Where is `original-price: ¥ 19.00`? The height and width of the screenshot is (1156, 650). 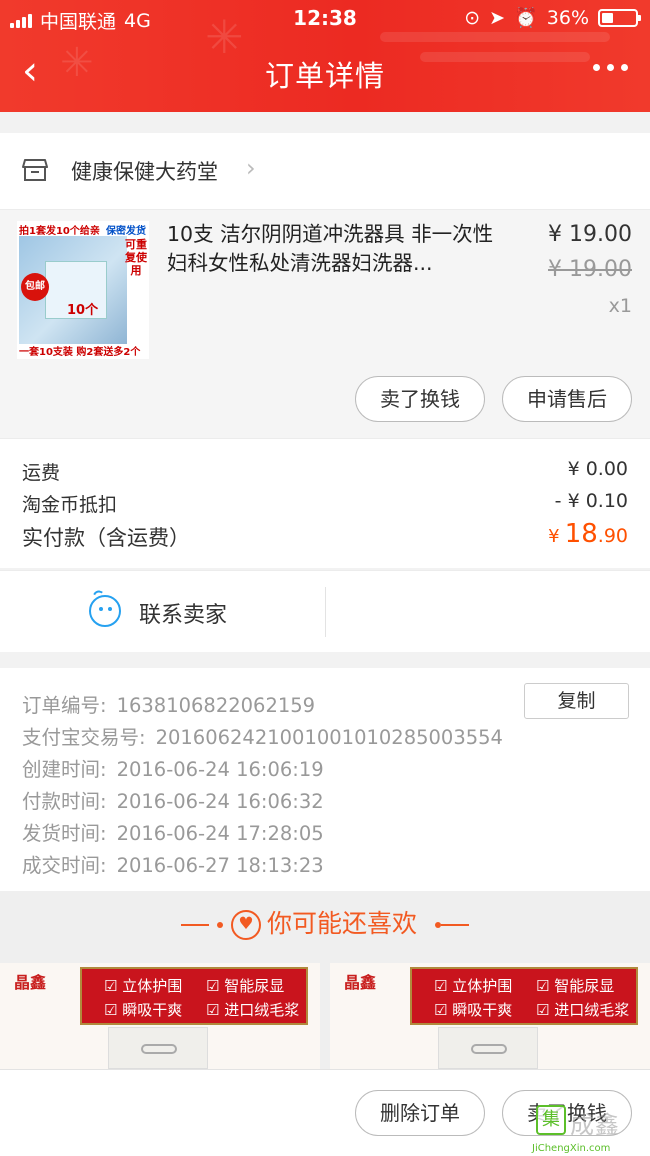 original-price: ¥ 19.00 is located at coordinates (590, 269).